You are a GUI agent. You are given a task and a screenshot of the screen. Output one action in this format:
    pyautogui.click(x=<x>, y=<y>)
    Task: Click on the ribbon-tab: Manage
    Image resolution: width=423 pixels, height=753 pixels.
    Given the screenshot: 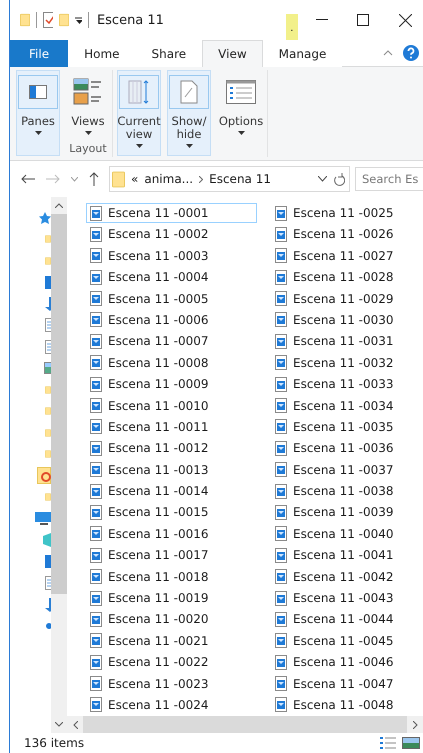 What is the action you would take?
    pyautogui.click(x=302, y=53)
    